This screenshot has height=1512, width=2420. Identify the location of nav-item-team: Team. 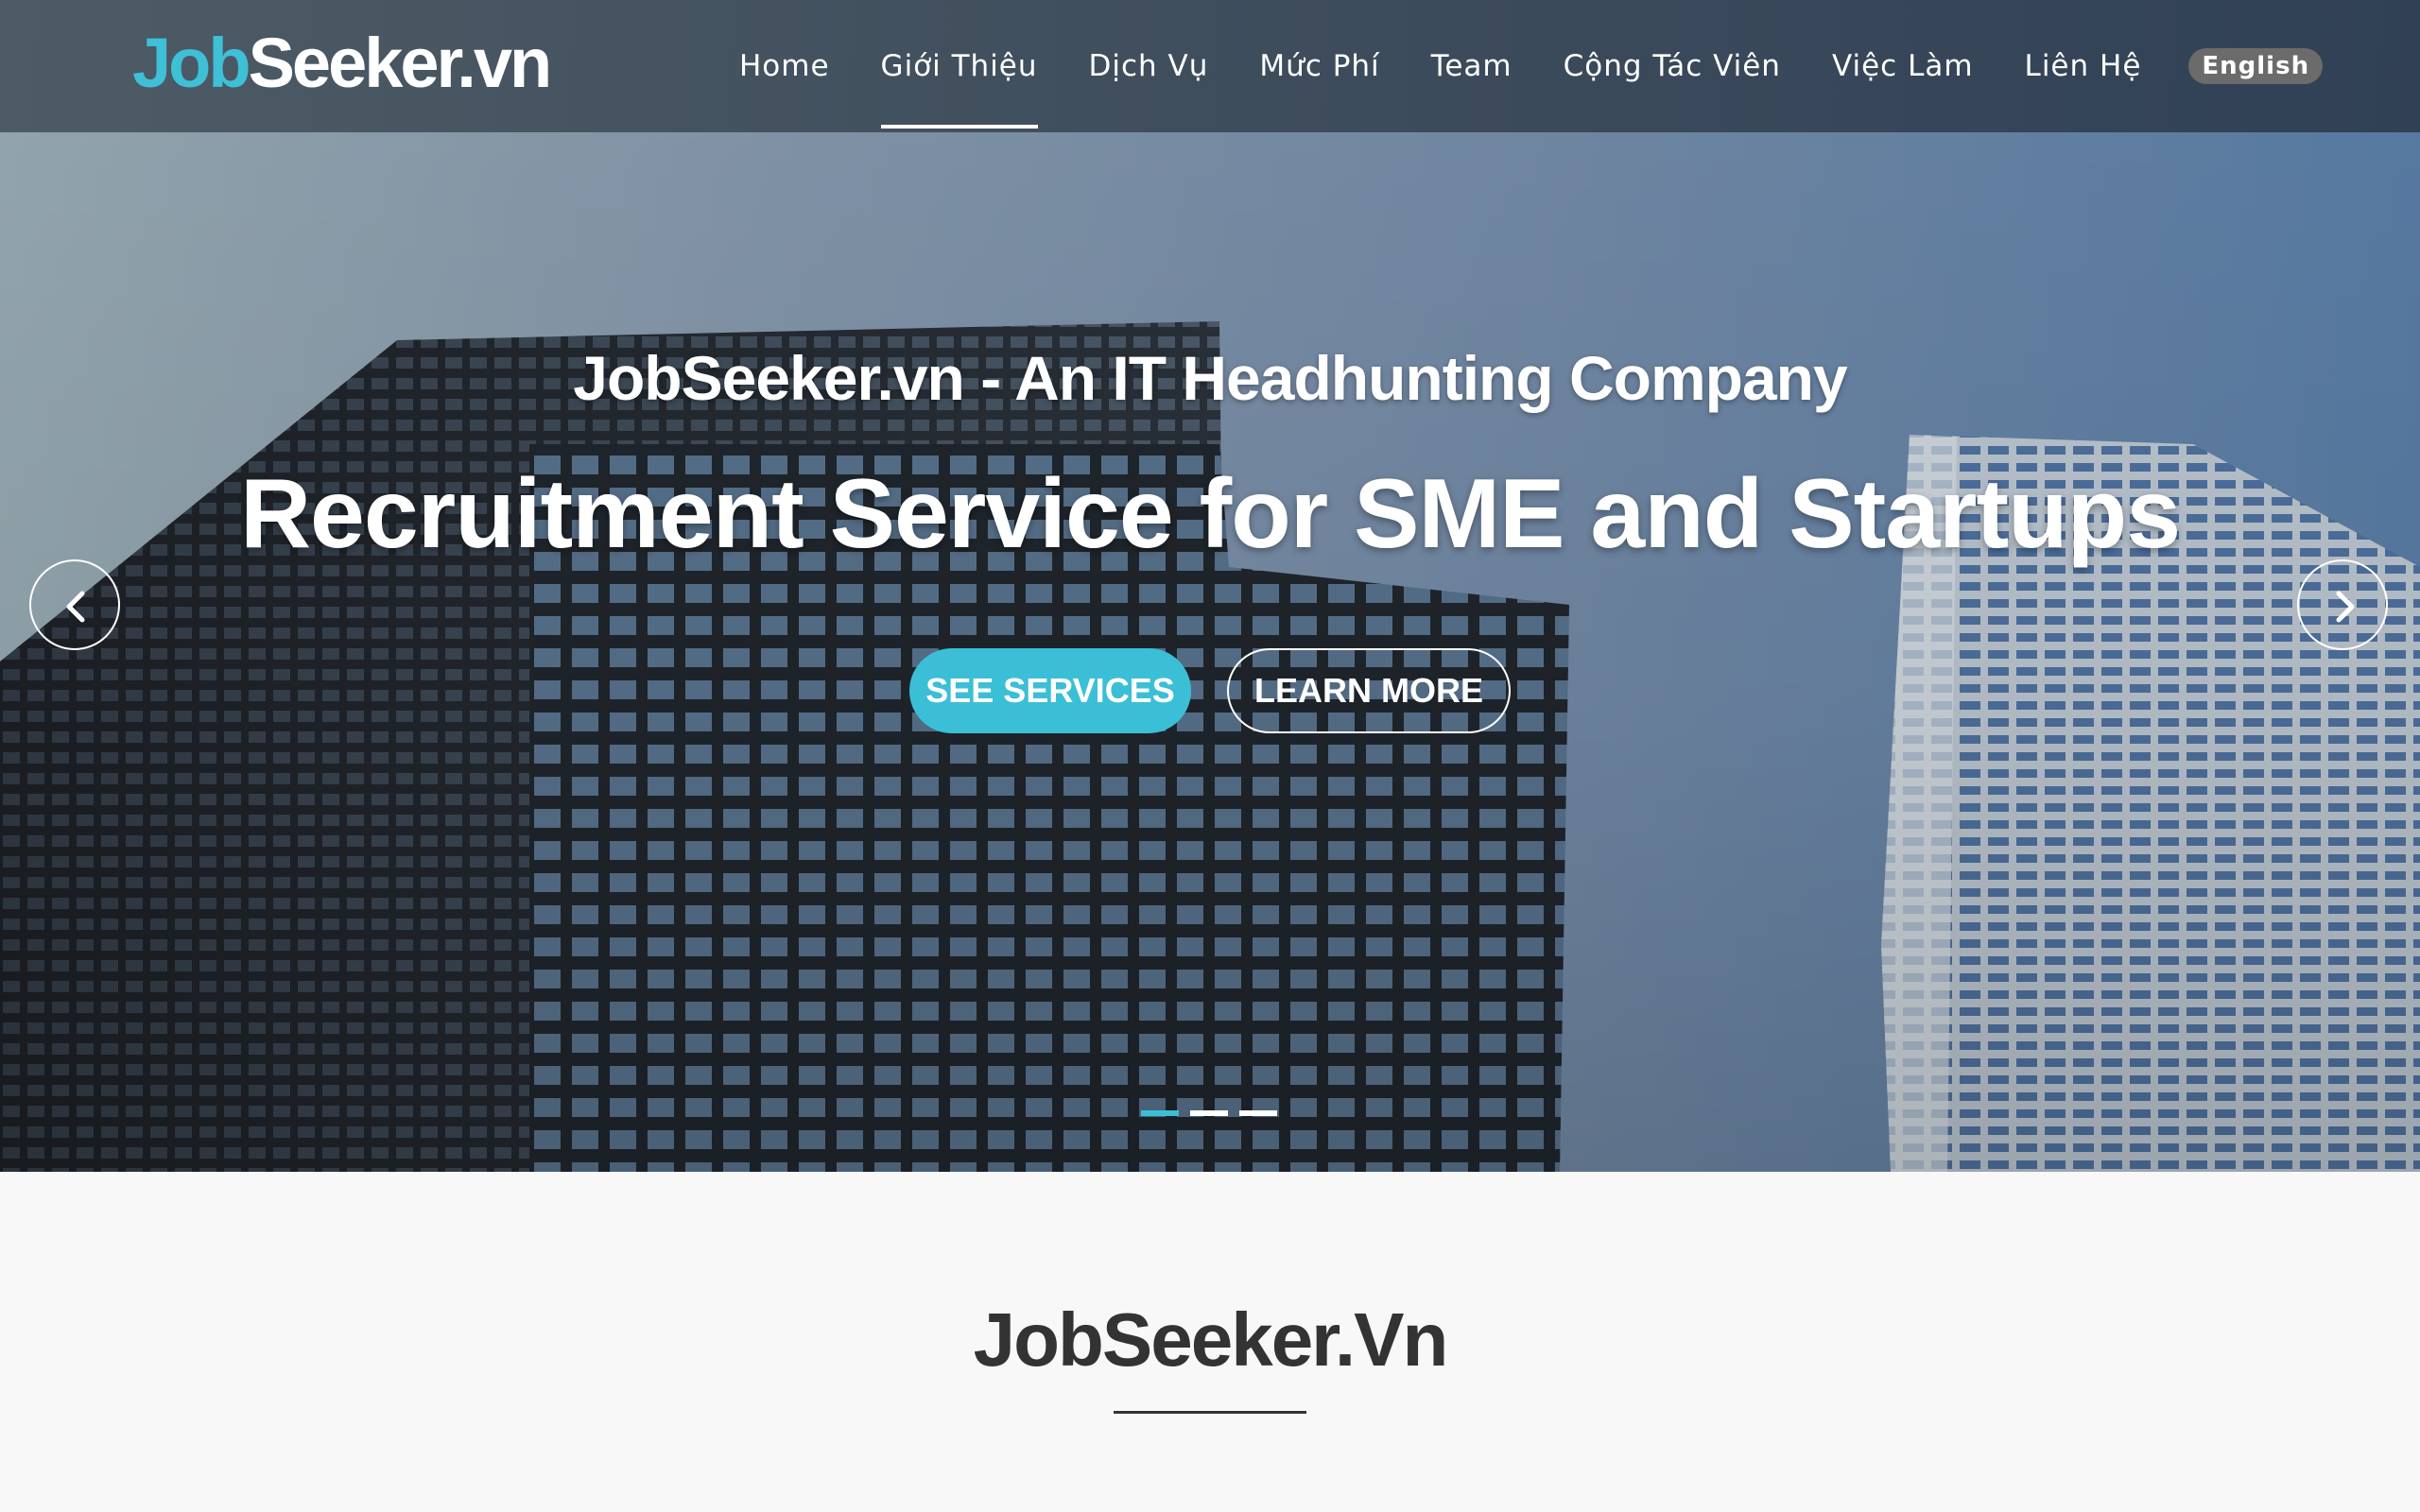
(1471, 66).